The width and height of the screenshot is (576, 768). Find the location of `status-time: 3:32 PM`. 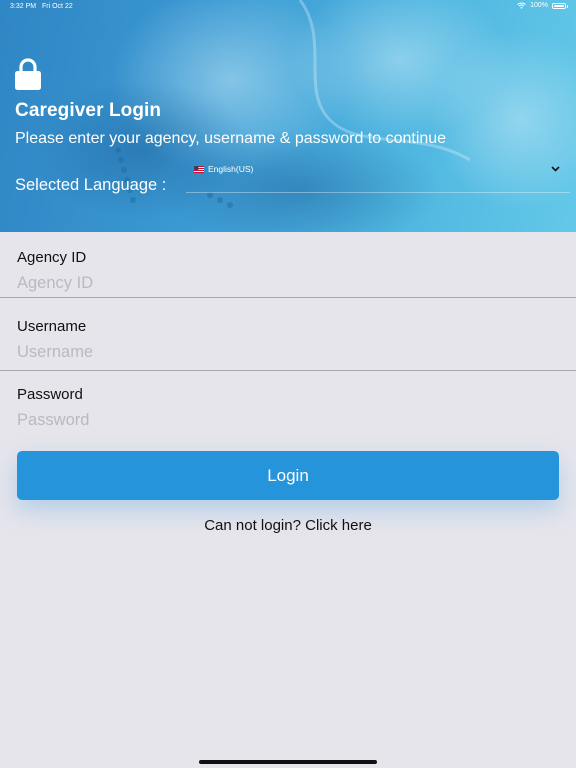

status-time: 3:32 PM is located at coordinates (23, 6).